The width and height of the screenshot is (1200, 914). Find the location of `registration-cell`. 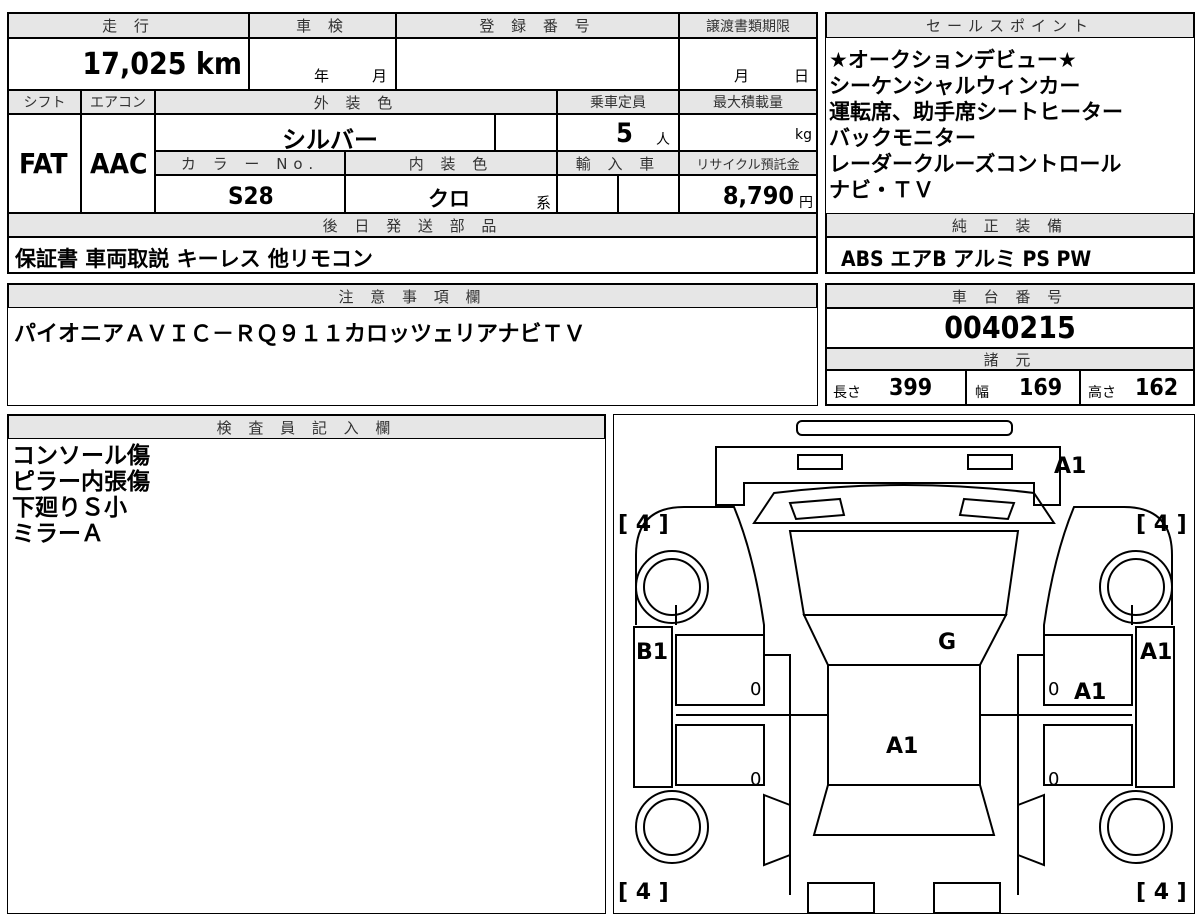

registration-cell is located at coordinates (537, 64).